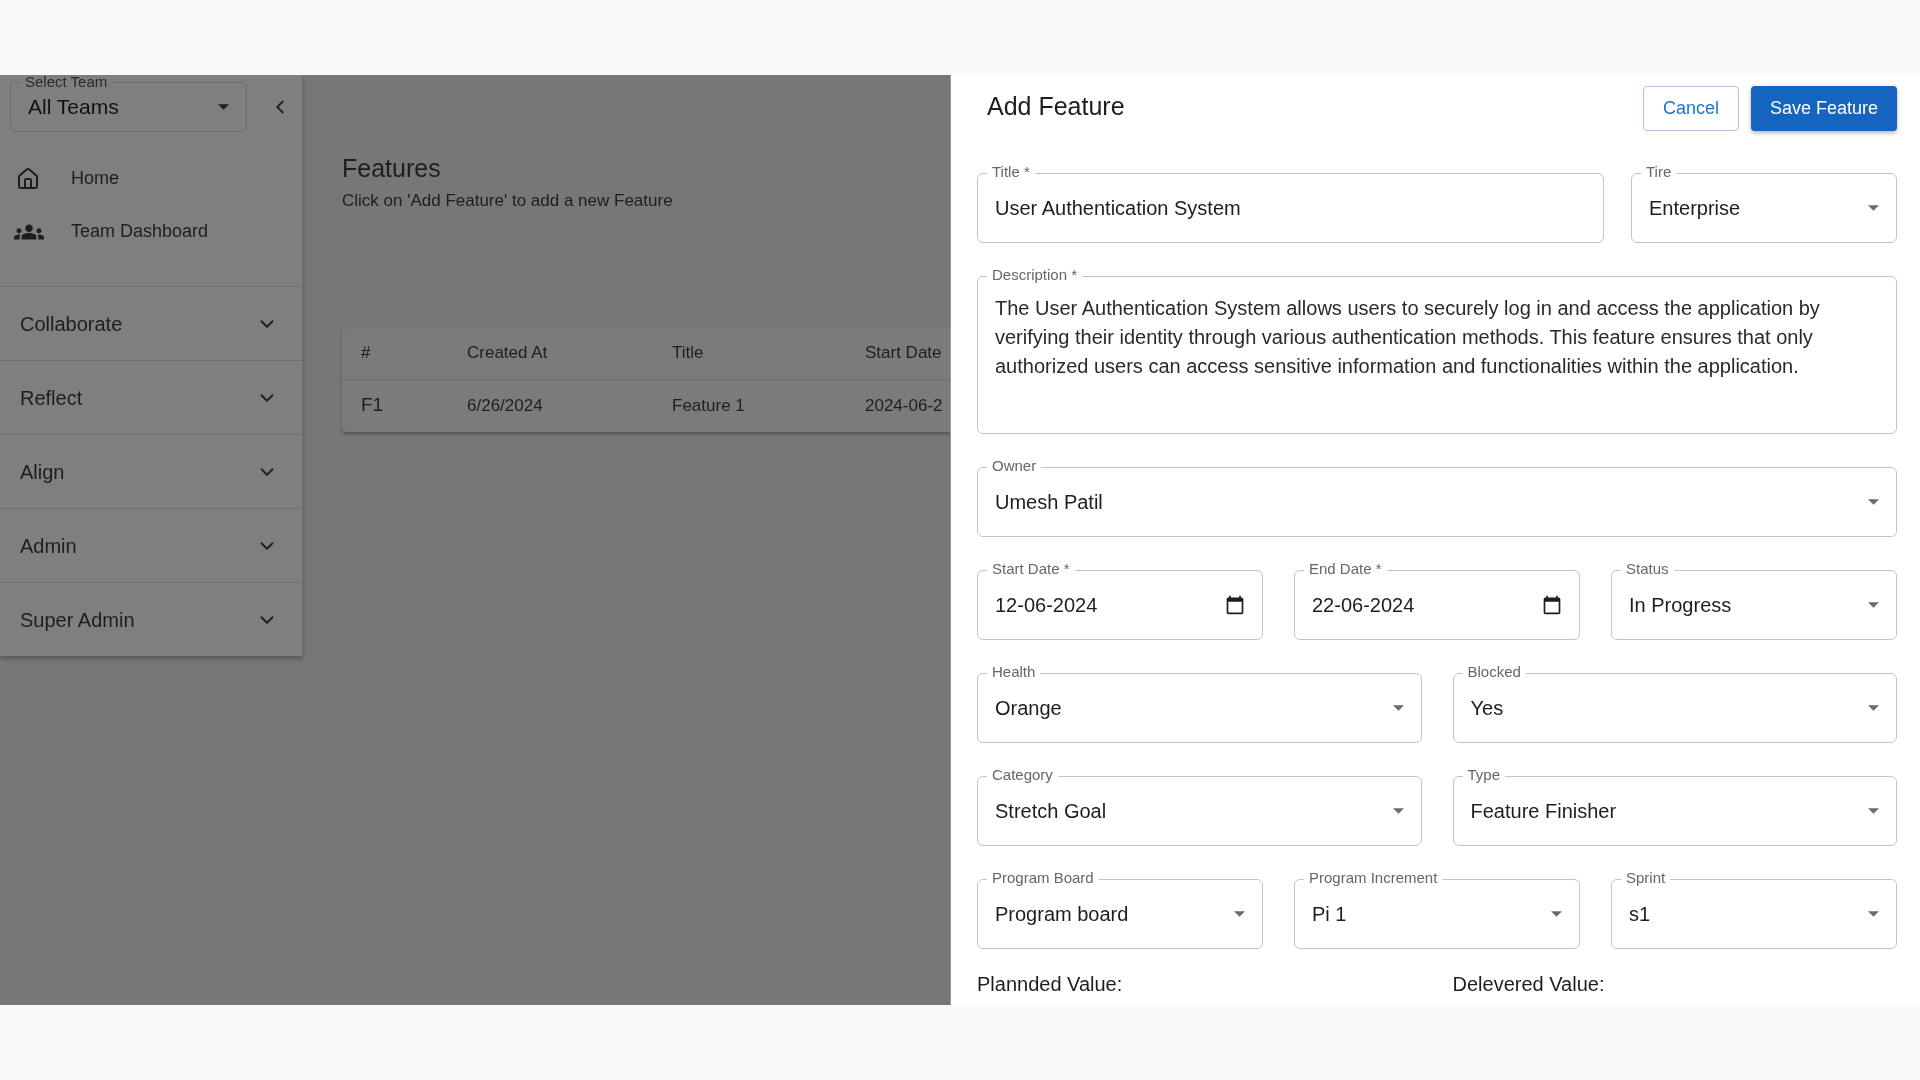  What do you see at coordinates (151, 231) in the screenshot?
I see `nav-item: Team Dashboard` at bounding box center [151, 231].